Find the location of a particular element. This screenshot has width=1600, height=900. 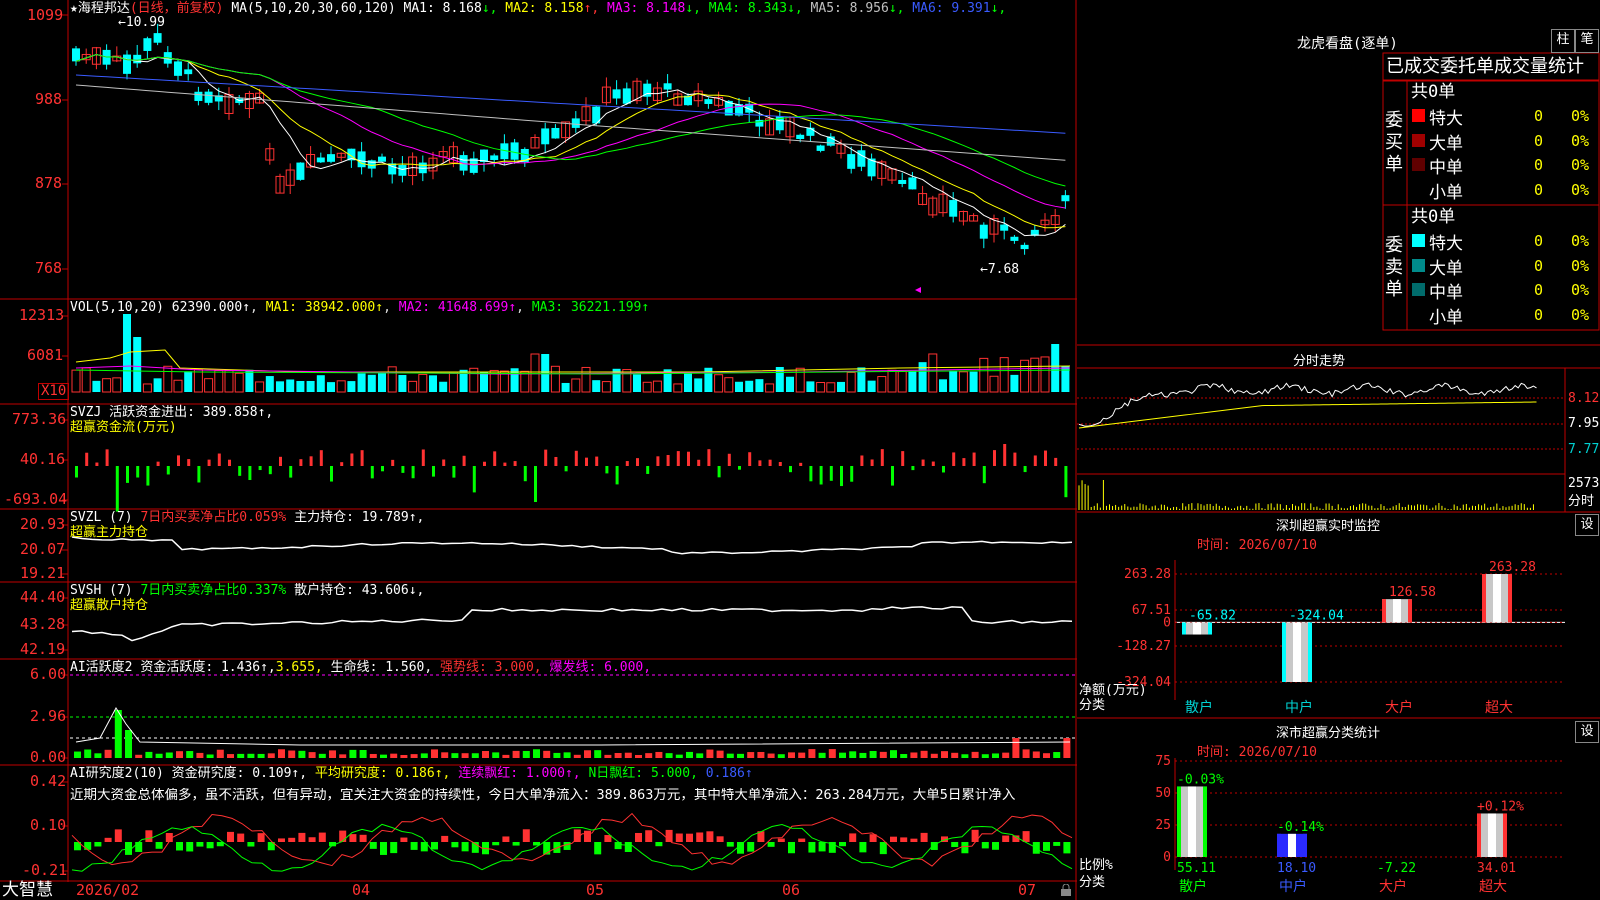

buy-row-count: 0 is located at coordinates (1539, 140).